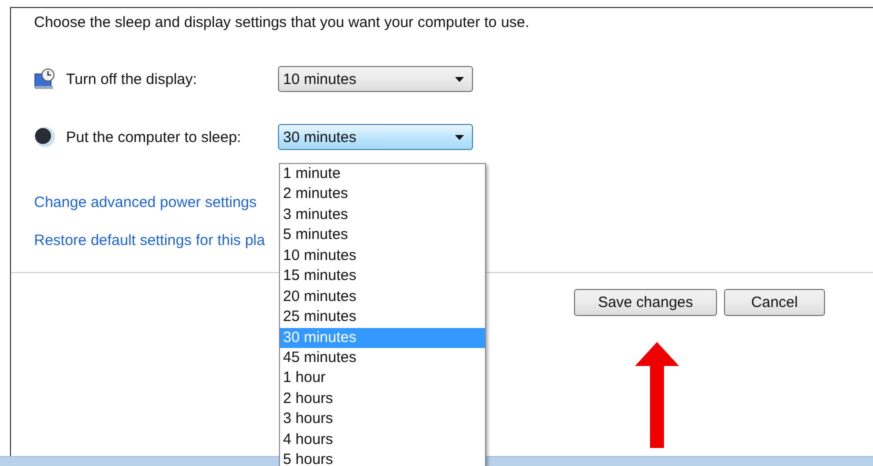  I want to click on dropdown-option: 45 minutes, so click(382, 358).